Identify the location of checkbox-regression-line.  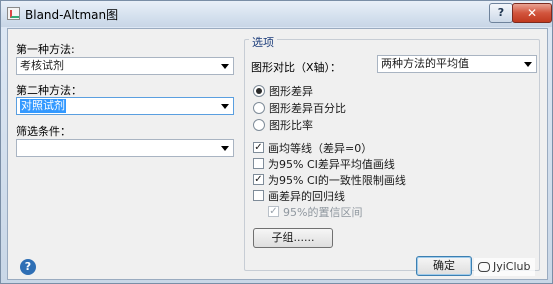
(258, 195).